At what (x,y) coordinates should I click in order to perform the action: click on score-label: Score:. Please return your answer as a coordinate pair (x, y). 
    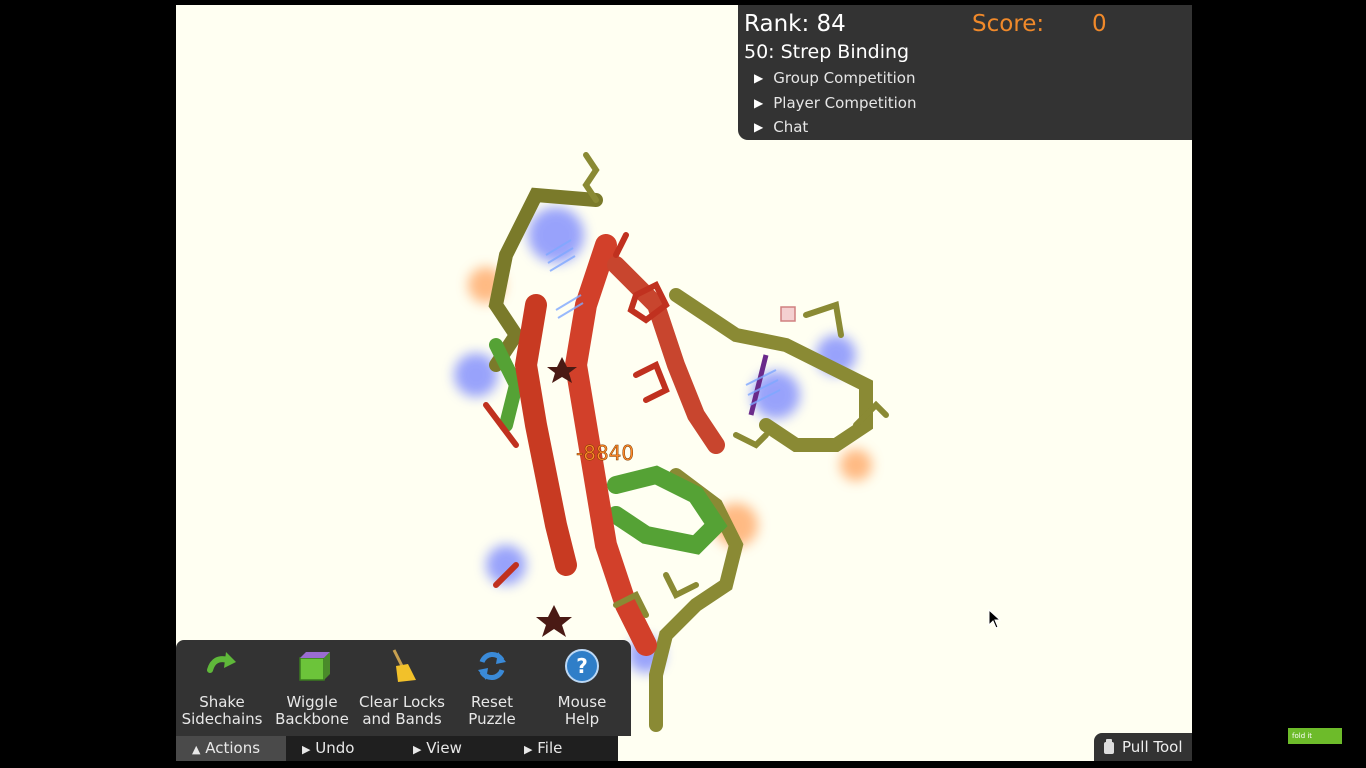
    Looking at the image, I should click on (1008, 24).